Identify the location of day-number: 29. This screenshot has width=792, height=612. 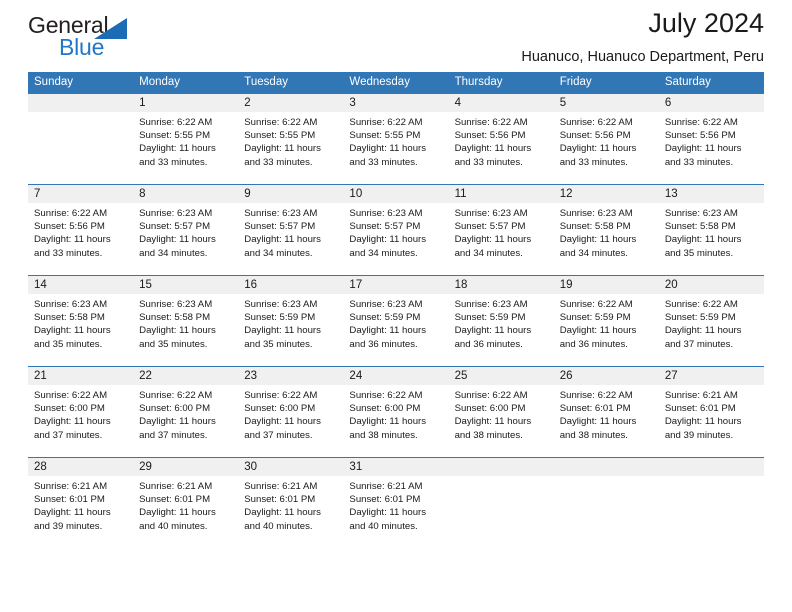
(185, 467).